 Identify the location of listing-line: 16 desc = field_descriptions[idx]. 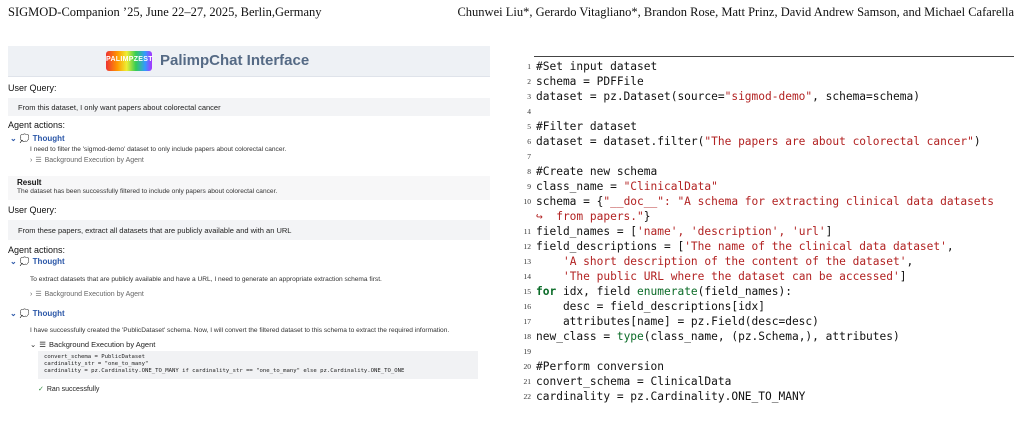
(644, 306).